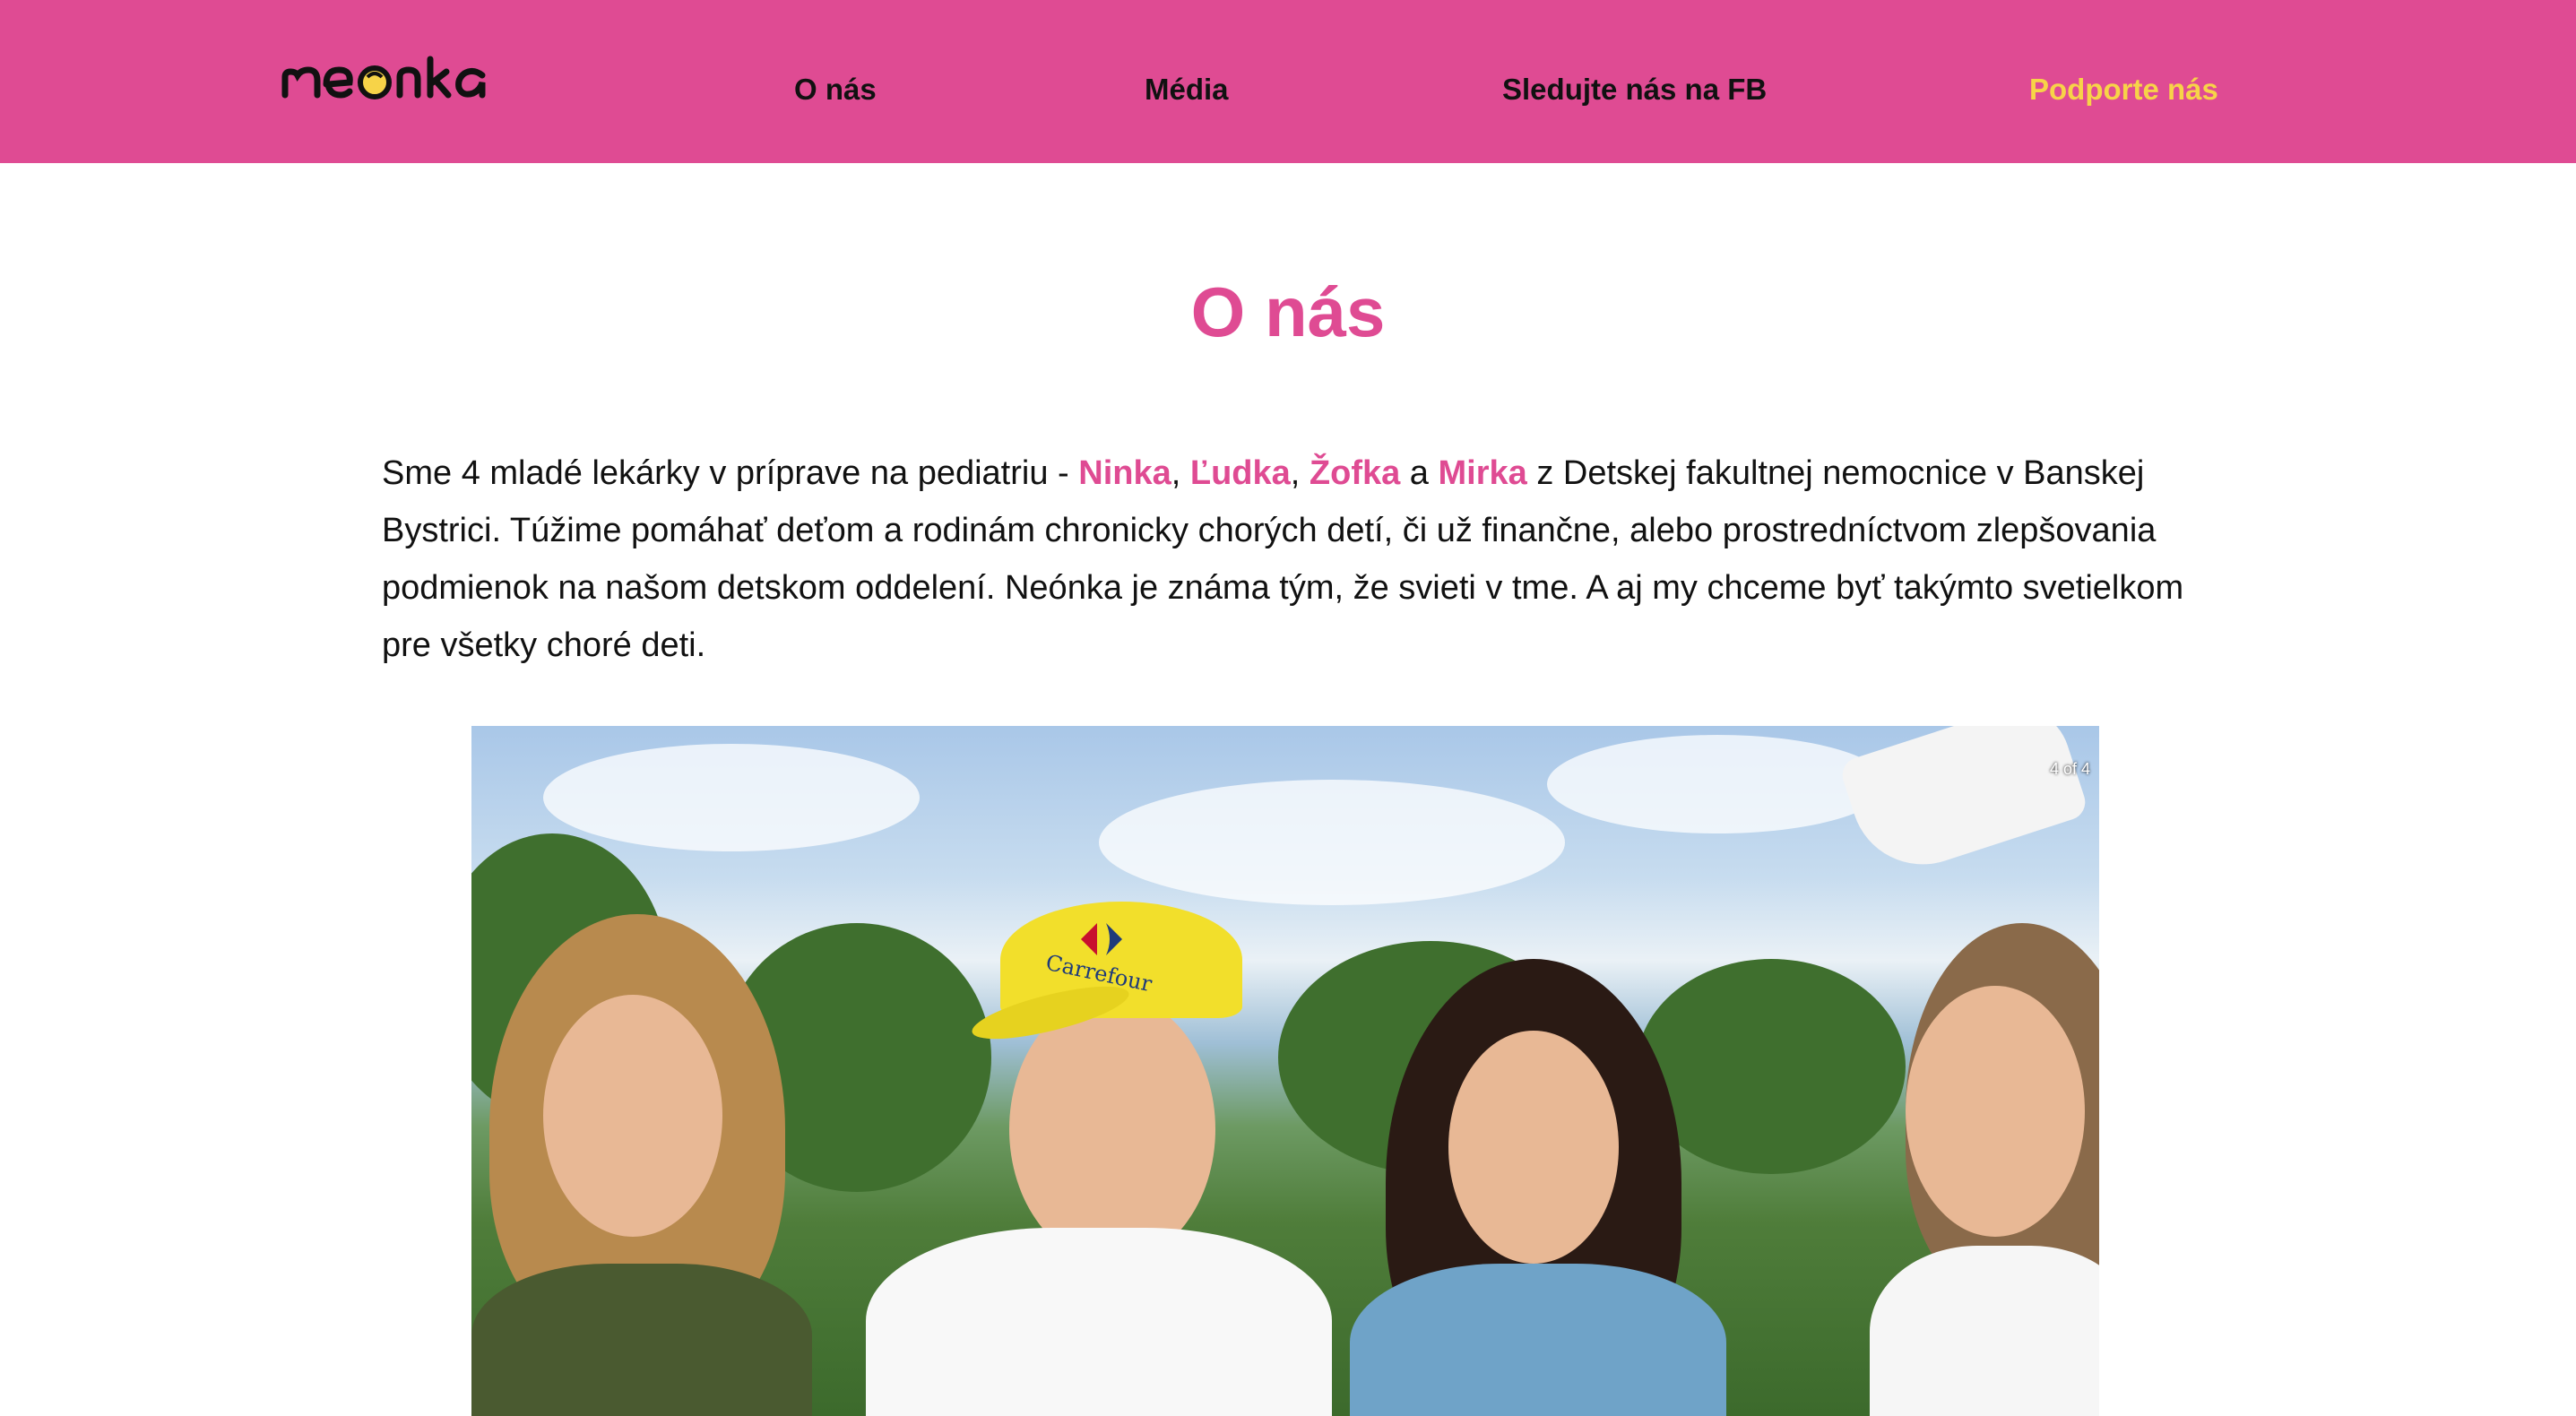 This screenshot has height=1416, width=2576. I want to click on name-link-zofka: Žofka, so click(1355, 473).